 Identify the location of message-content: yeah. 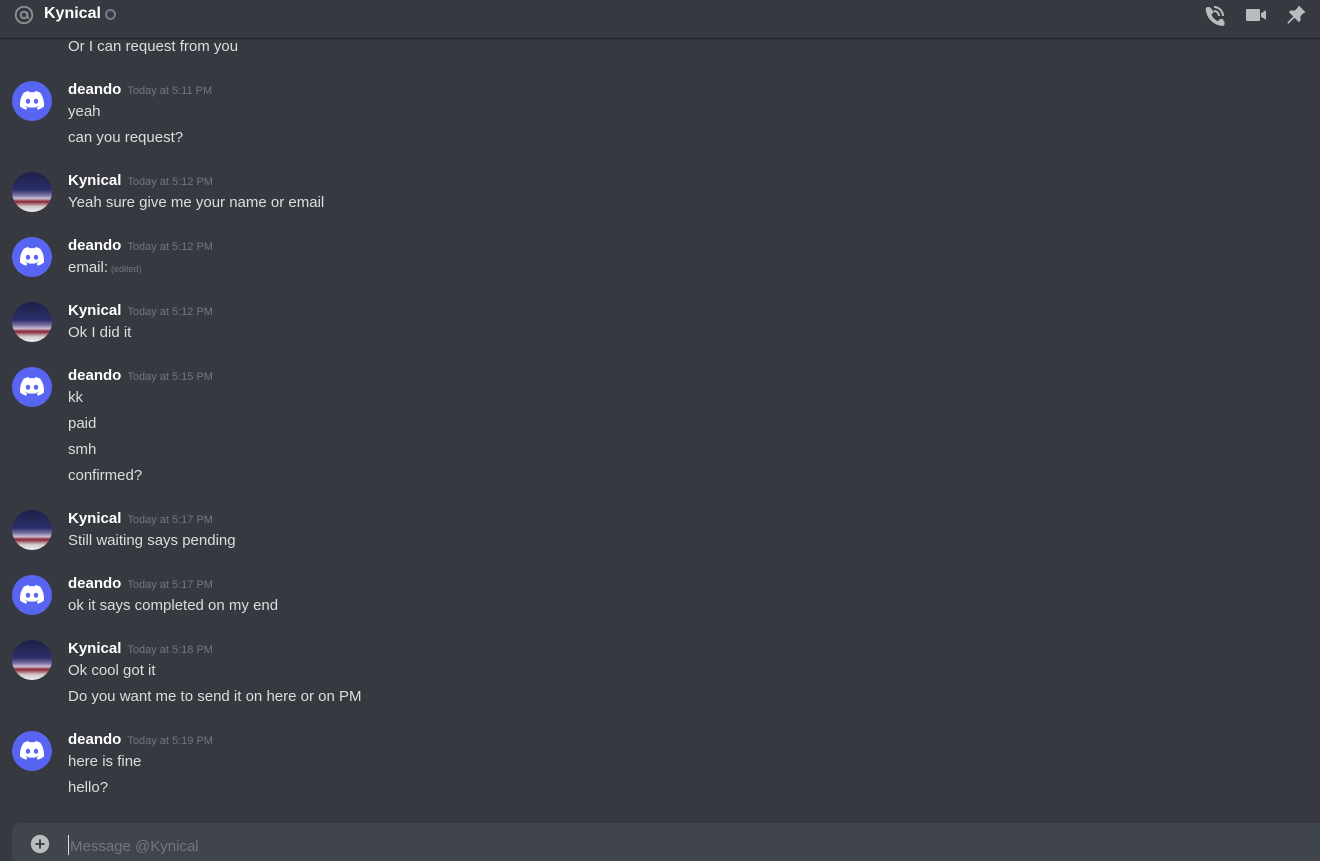
(84, 111).